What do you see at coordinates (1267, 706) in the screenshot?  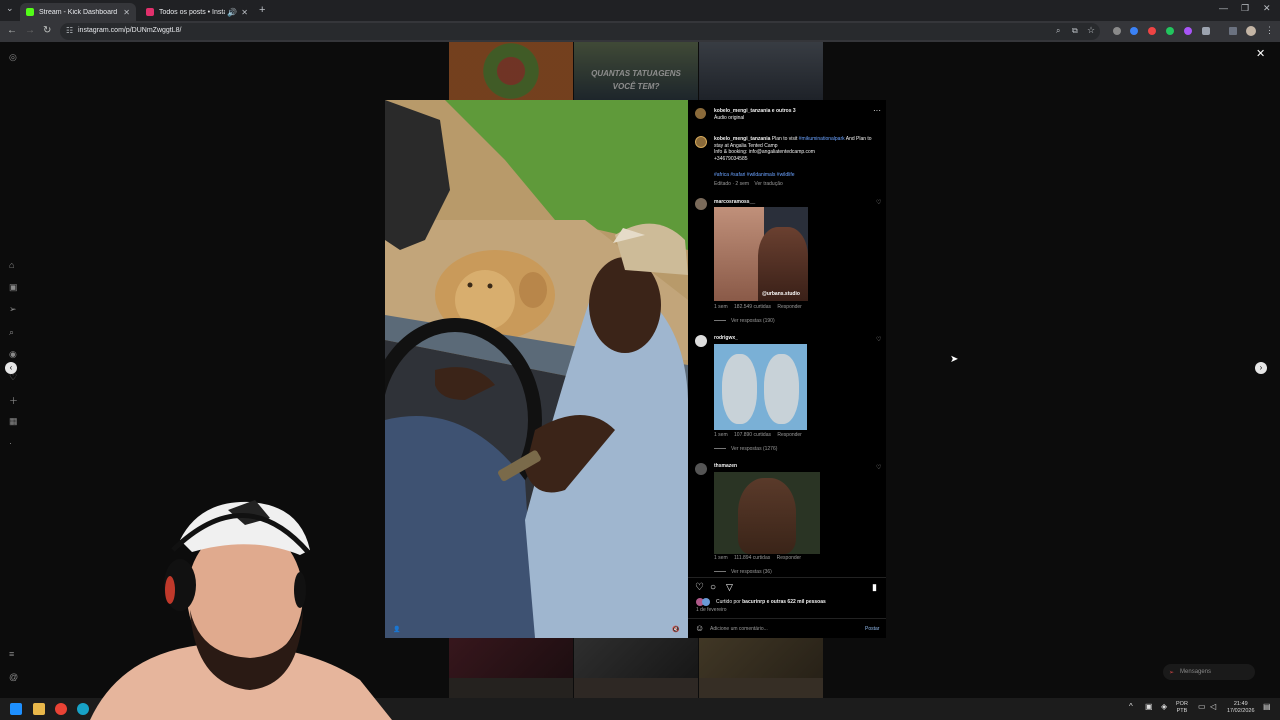 I see `notification-icon: ▤` at bounding box center [1267, 706].